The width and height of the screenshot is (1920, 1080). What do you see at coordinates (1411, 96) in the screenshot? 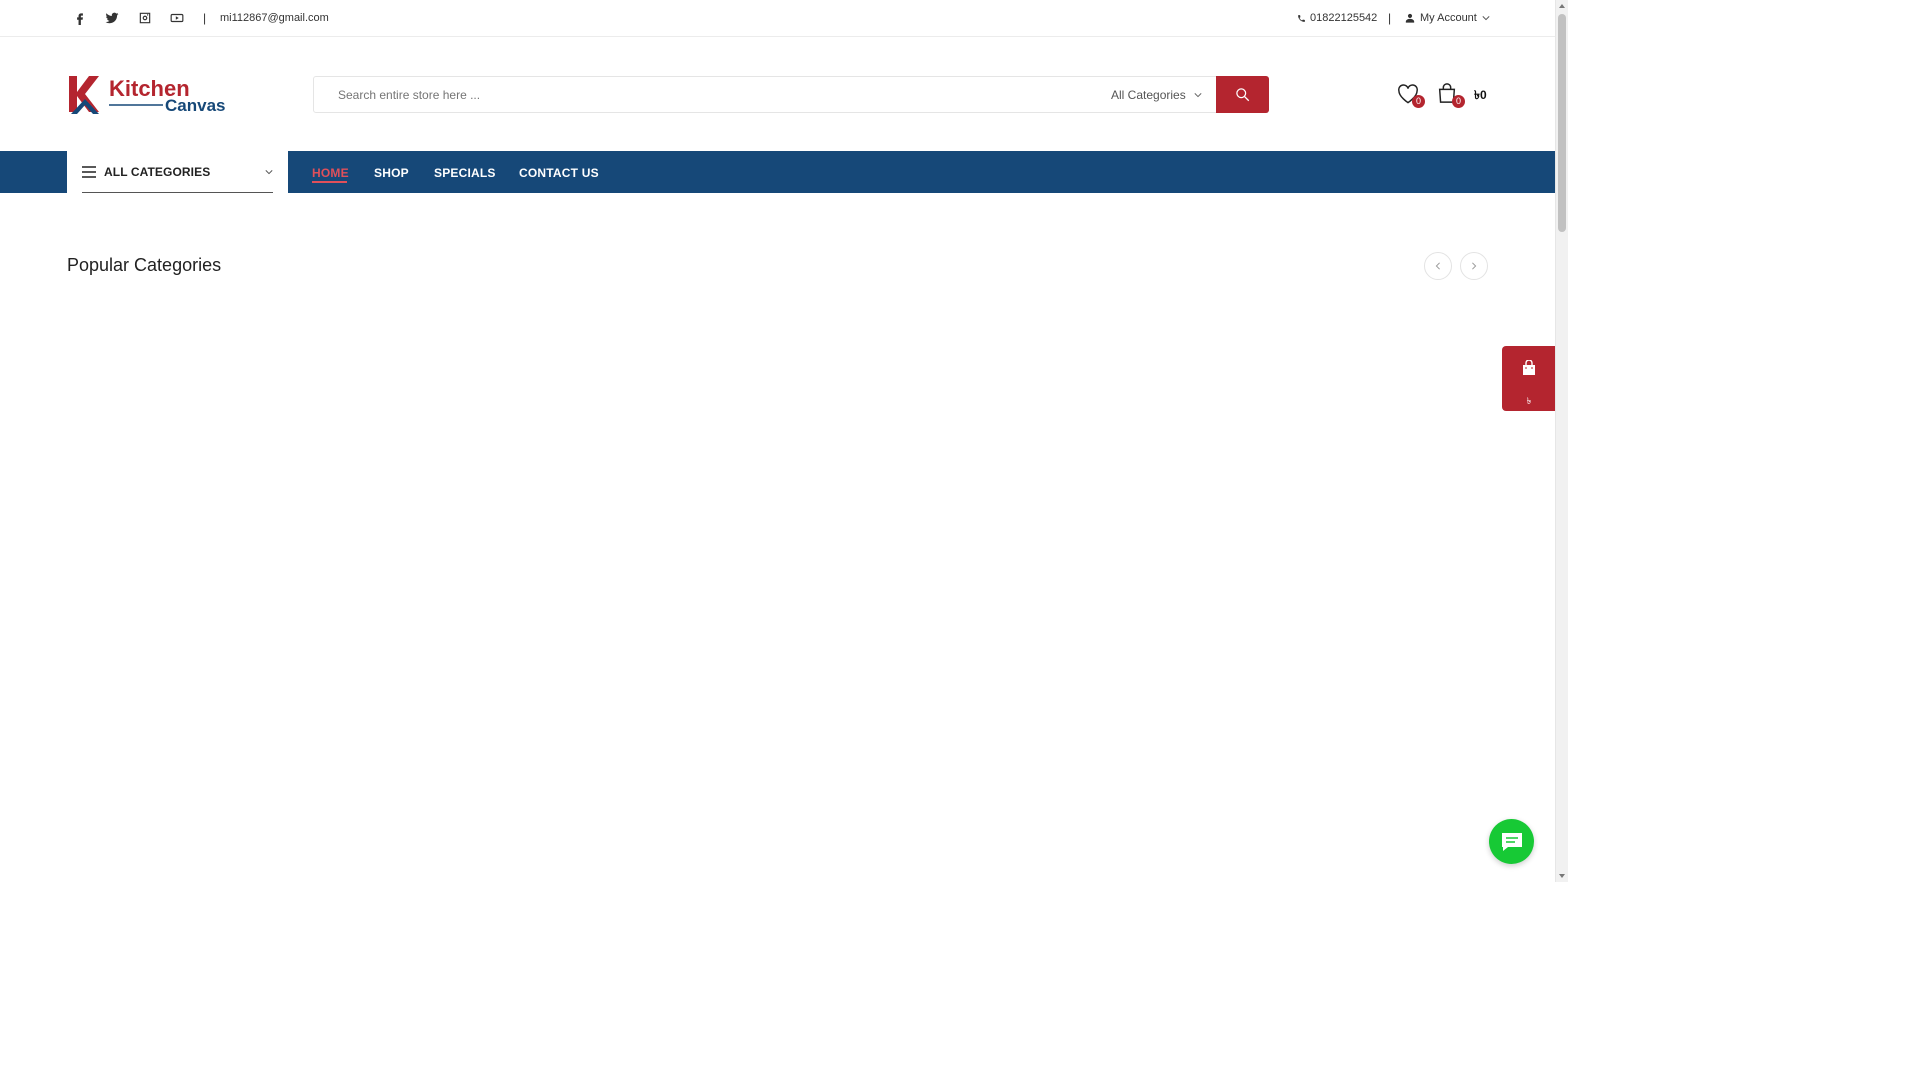
I see `wishlist-button: 0` at bounding box center [1411, 96].